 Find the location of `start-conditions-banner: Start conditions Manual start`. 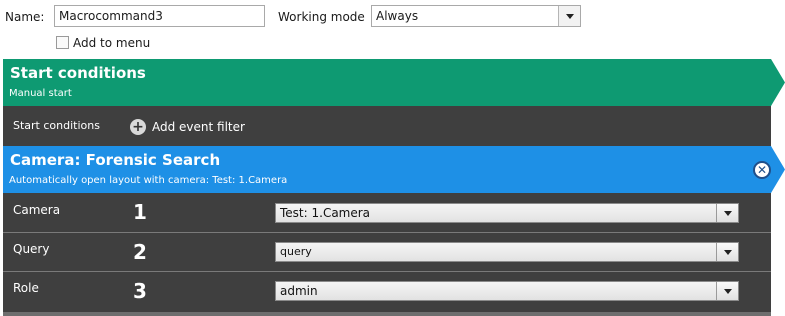

start-conditions-banner: Start conditions Manual start is located at coordinates (394, 82).